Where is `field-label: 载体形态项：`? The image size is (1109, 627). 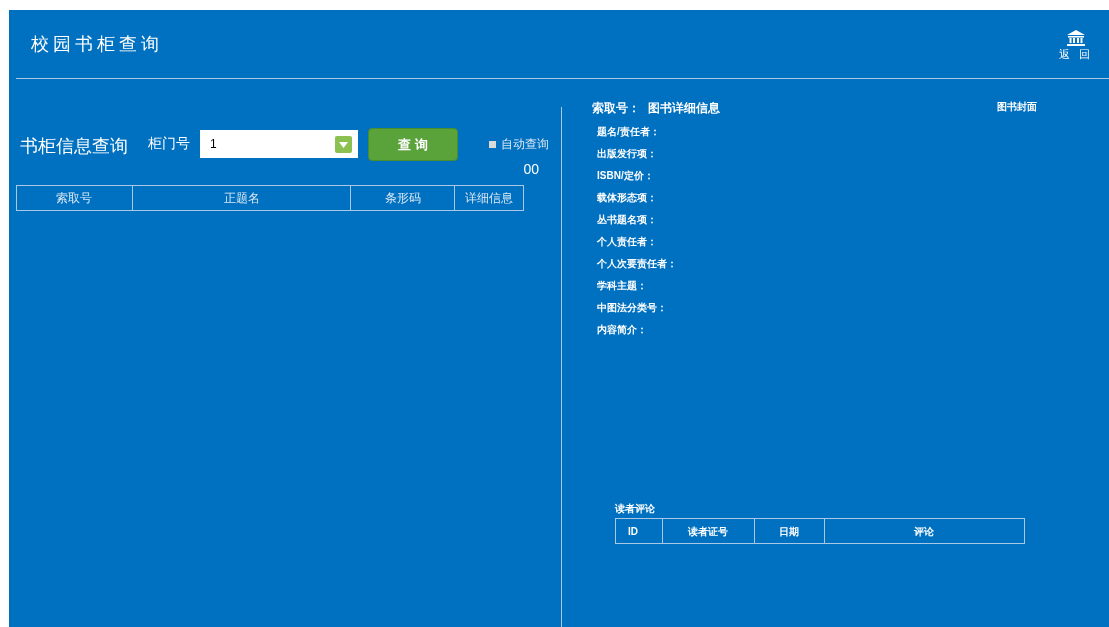 field-label: 载体形态项： is located at coordinates (627, 198).